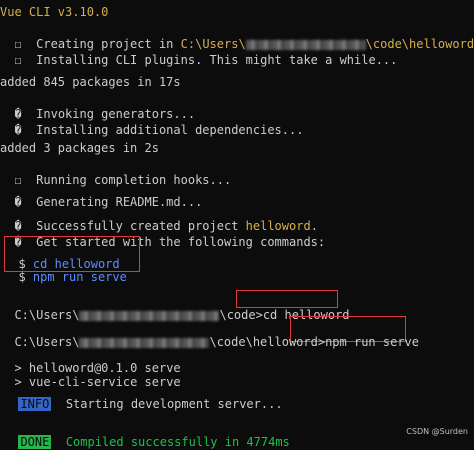 Image resolution: width=474 pixels, height=450 pixels. Describe the element at coordinates (65, 268) in the screenshot. I see `cmd-line-2: $ npm run serve` at that location.